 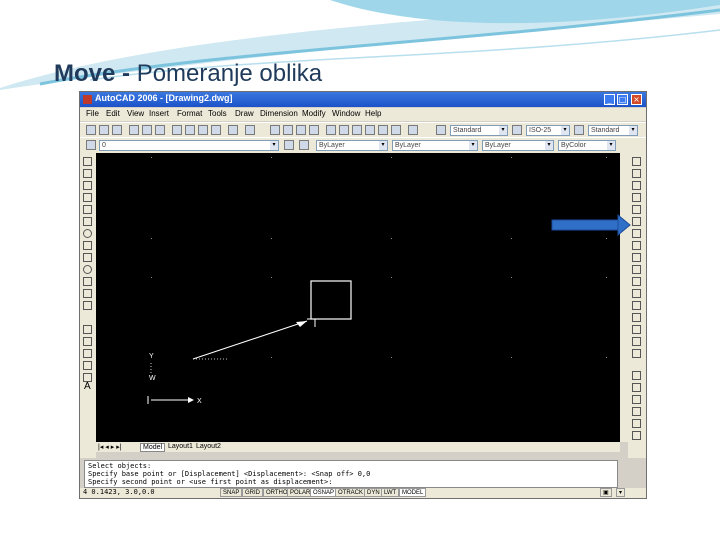 What do you see at coordinates (87, 365) in the screenshot?
I see `region-icon` at bounding box center [87, 365].